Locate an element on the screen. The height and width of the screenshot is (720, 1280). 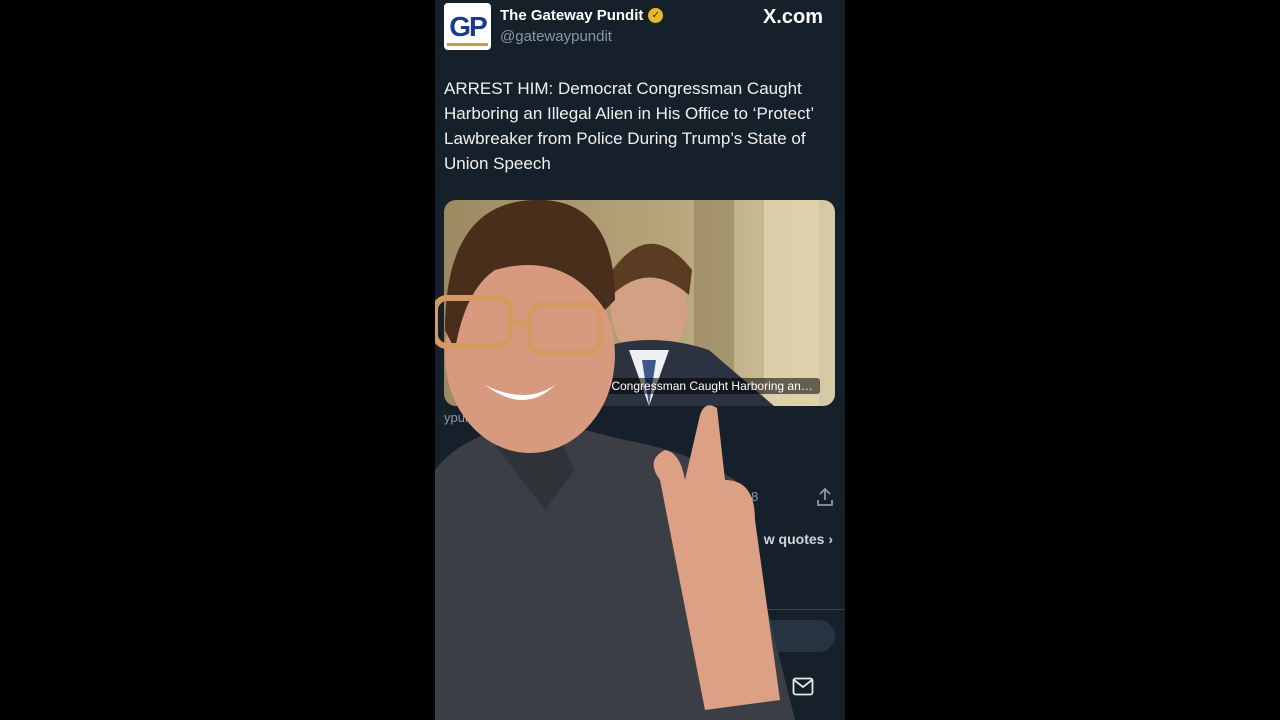
account-name-row: The Gateway Pundit ✓ is located at coordinates (582, 15).